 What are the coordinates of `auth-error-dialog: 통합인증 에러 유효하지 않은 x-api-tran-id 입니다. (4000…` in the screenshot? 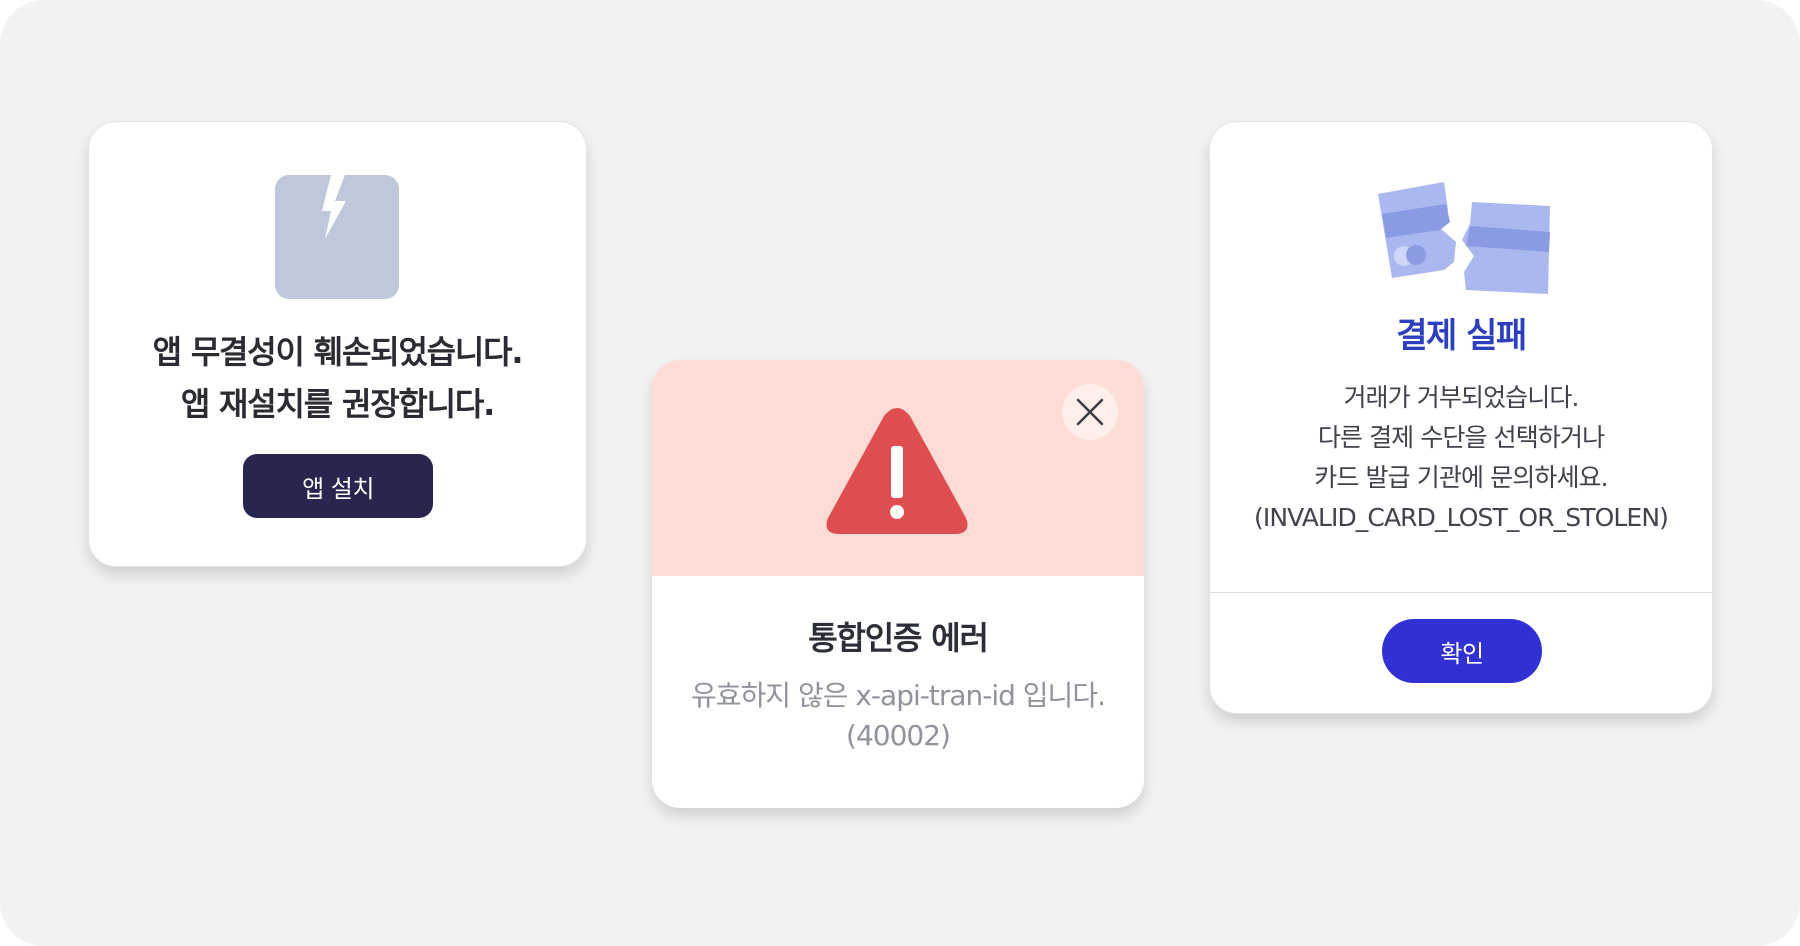 It's located at (898, 584).